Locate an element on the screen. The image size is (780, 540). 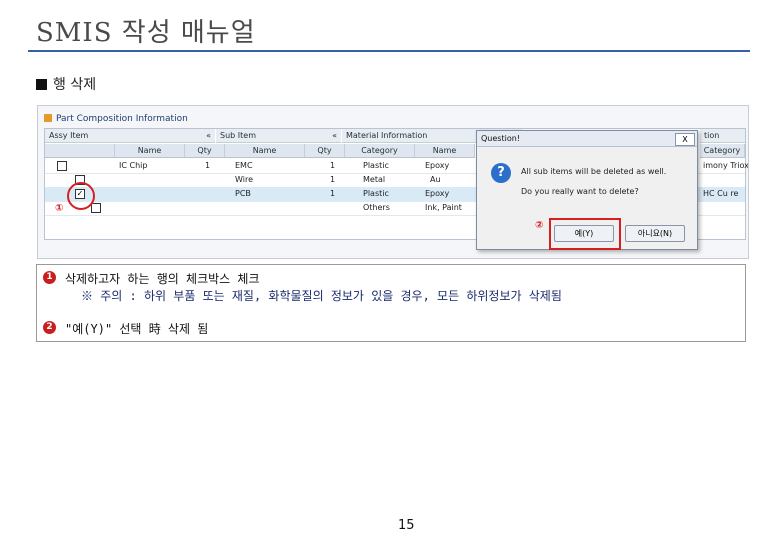
column-header-select is located at coordinates (80, 151).